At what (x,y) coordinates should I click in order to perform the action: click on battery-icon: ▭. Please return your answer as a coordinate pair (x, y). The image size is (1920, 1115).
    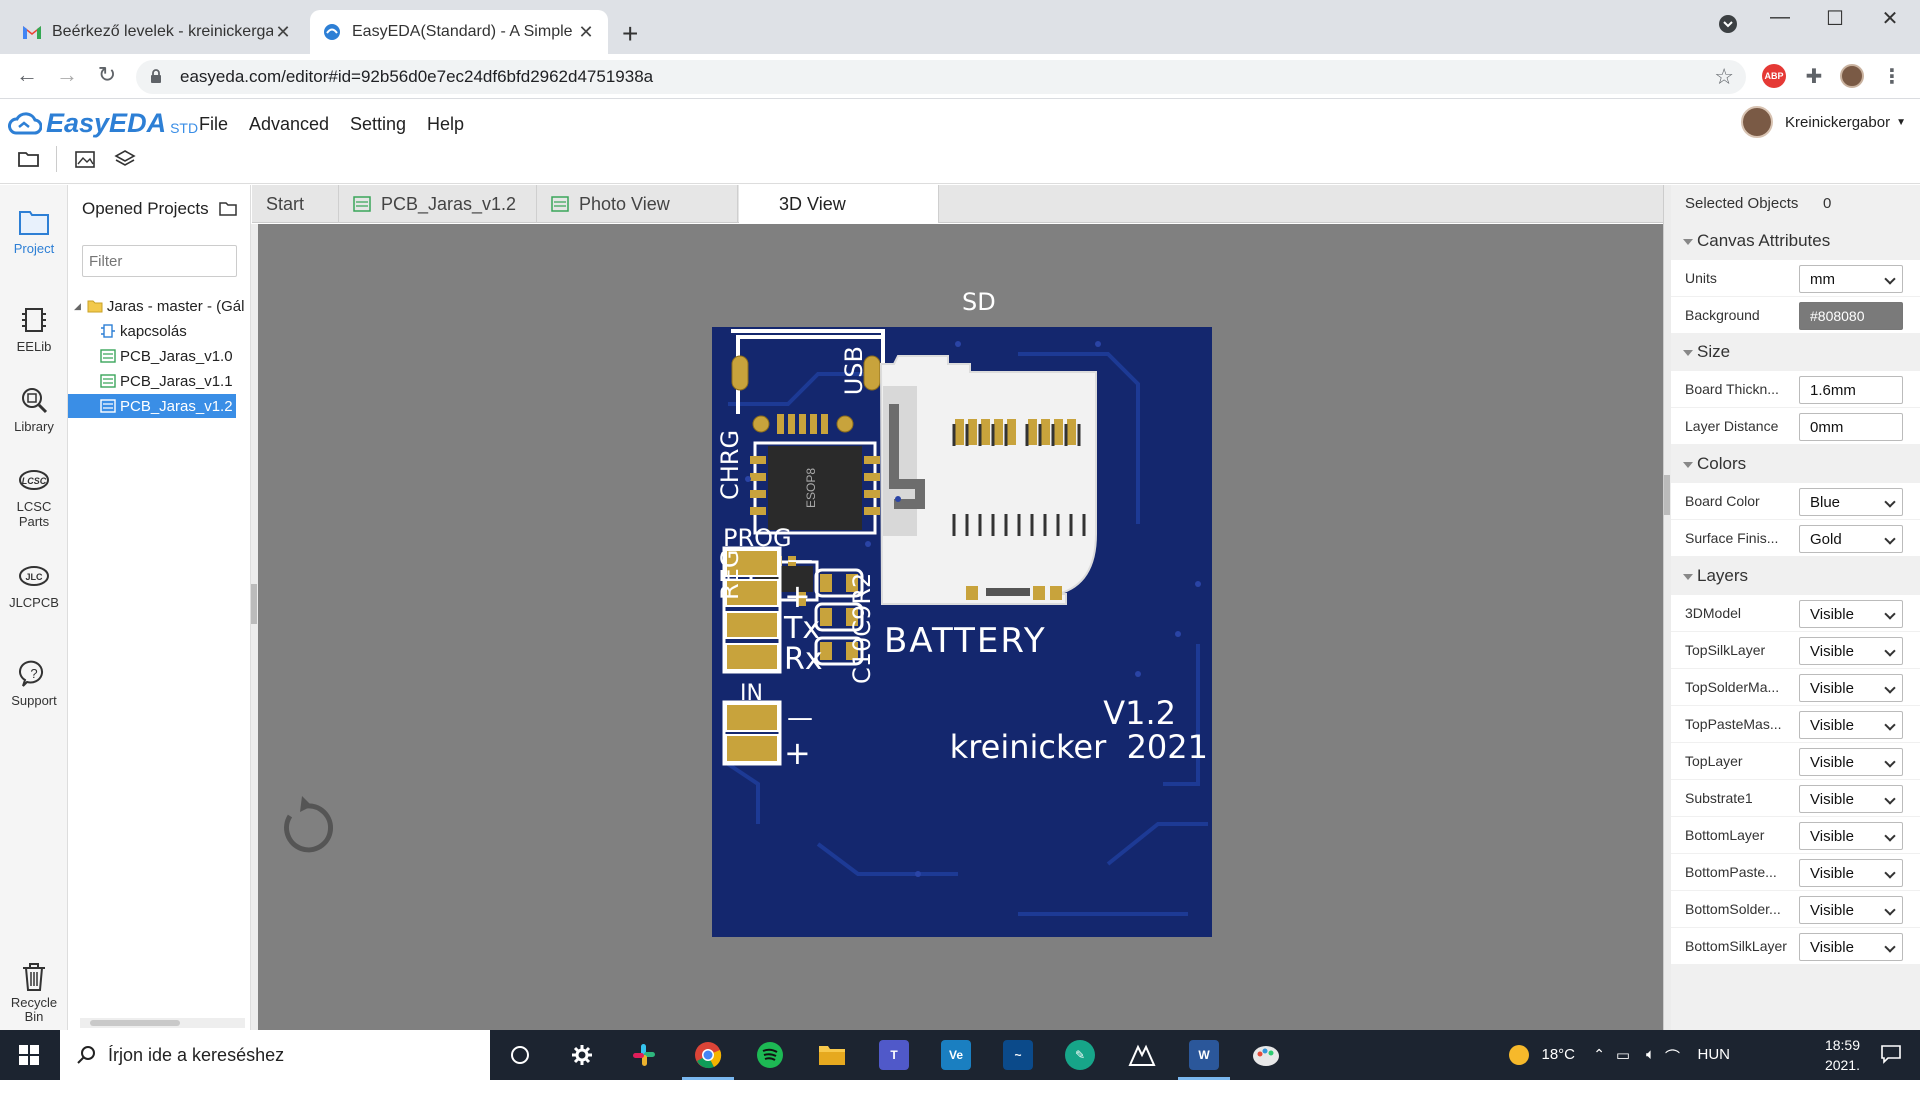
    Looking at the image, I should click on (1623, 1055).